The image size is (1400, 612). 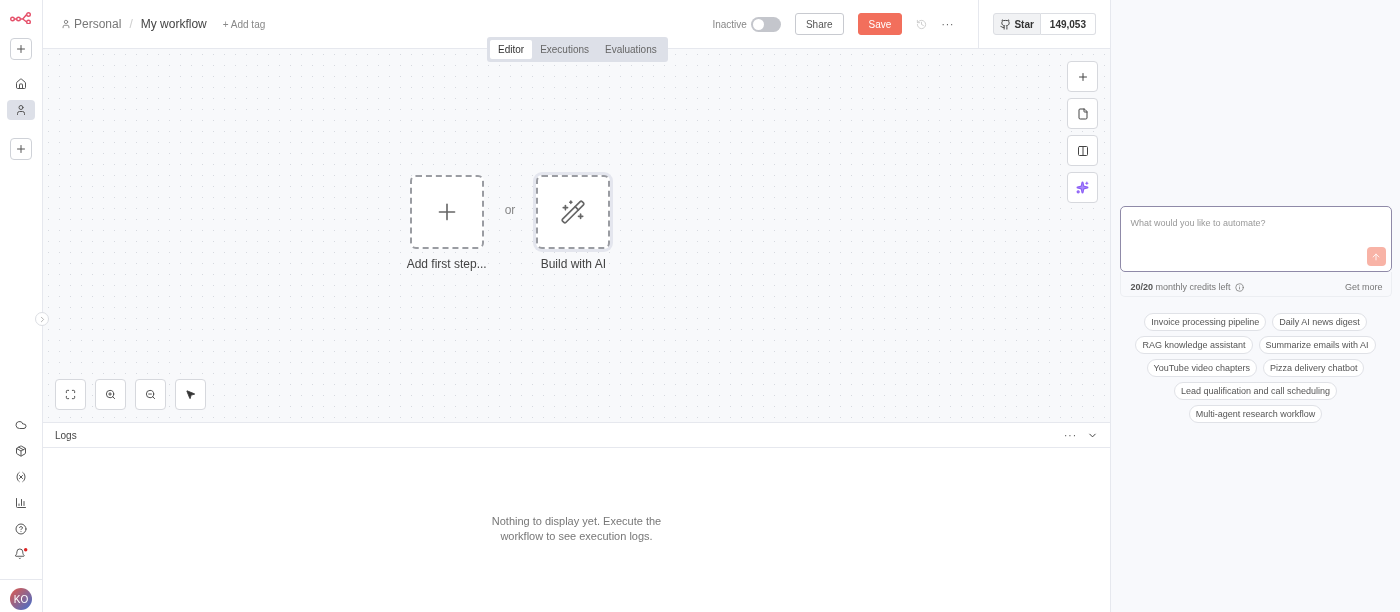 What do you see at coordinates (42, 319) in the screenshot?
I see `expand-icon` at bounding box center [42, 319].